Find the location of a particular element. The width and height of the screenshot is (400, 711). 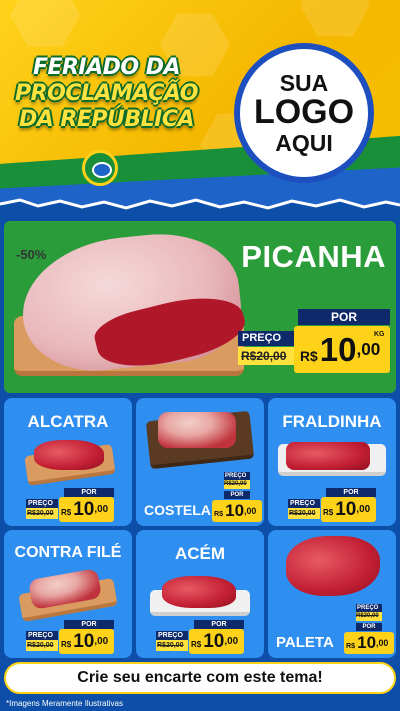

product-card-costela: COSTELA PREÇO R$20,00 POR R$ 10,00 is located at coordinates (200, 462).